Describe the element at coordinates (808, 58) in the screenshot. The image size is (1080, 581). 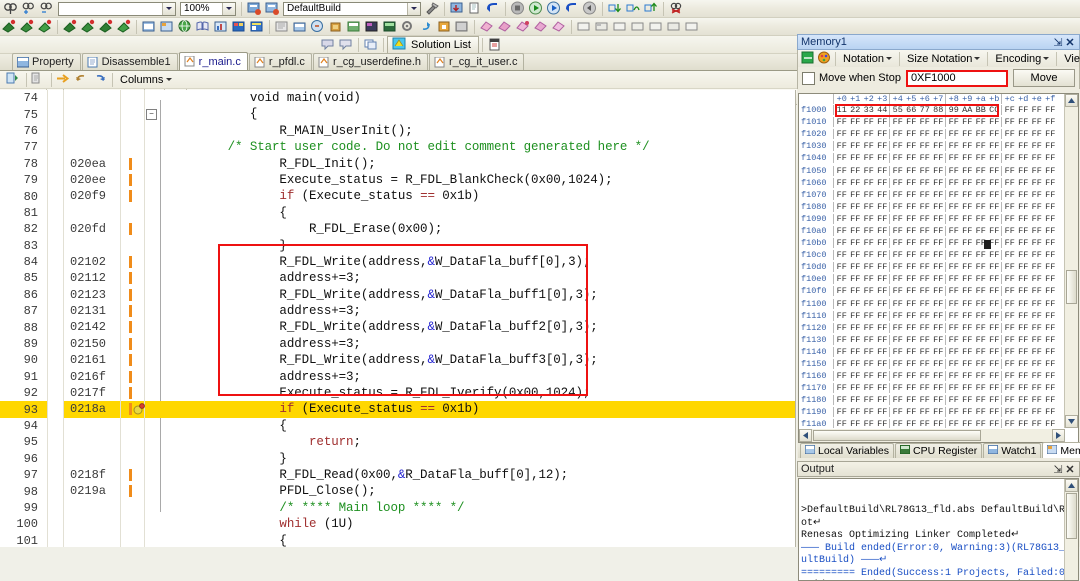
I see `refresh-memory-icon` at that location.